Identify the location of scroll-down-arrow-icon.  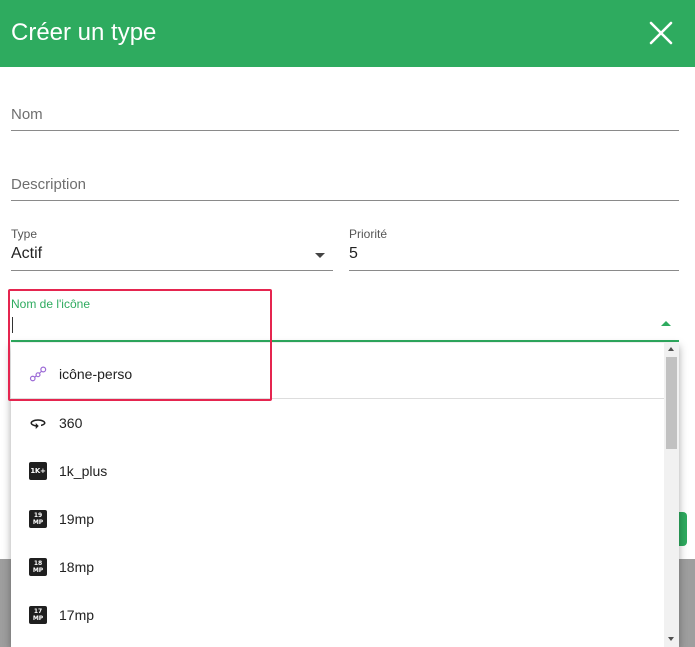
(671, 639).